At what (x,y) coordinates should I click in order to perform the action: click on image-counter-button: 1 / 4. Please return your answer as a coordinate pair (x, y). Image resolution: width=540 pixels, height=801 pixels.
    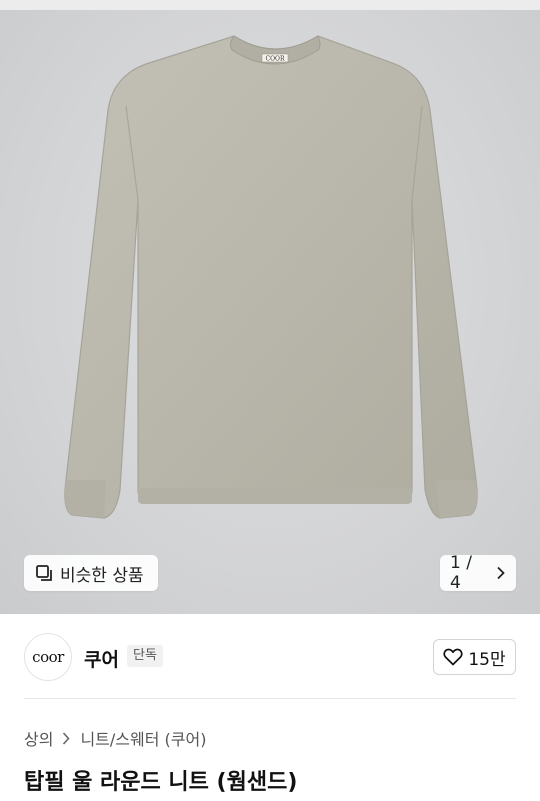
    Looking at the image, I should click on (478, 573).